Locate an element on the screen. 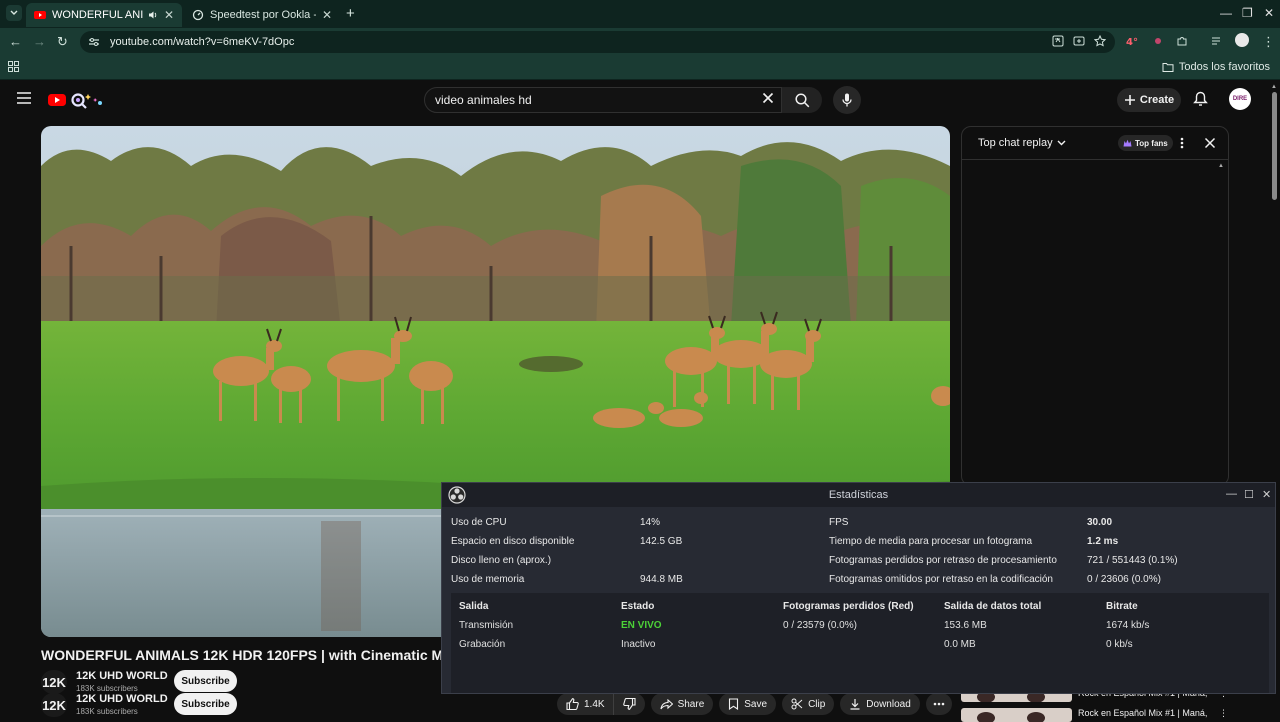  reload-icon: ↻ is located at coordinates (62, 42).